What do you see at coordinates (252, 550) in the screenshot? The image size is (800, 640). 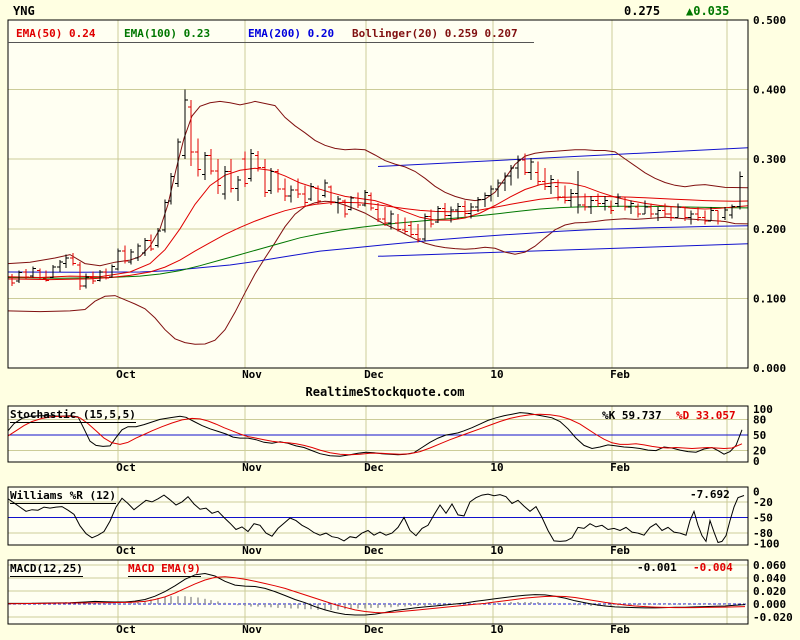 I see `williams-xlabel-Nov: Nov` at bounding box center [252, 550].